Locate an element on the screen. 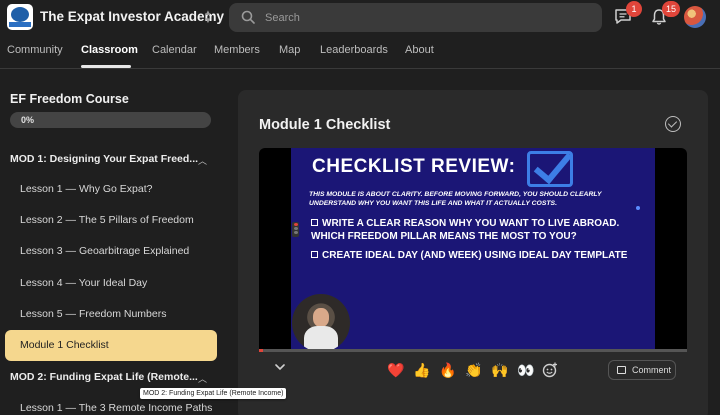  slide-title: CHECKLIST REVIEW: is located at coordinates (414, 166).